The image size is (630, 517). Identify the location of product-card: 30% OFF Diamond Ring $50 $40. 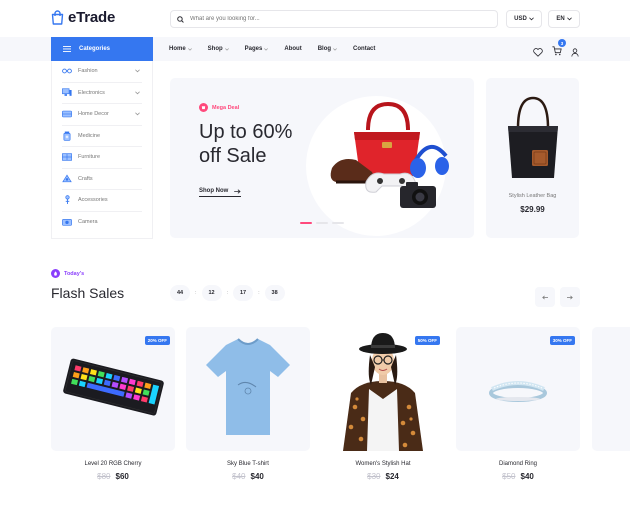
(518, 404).